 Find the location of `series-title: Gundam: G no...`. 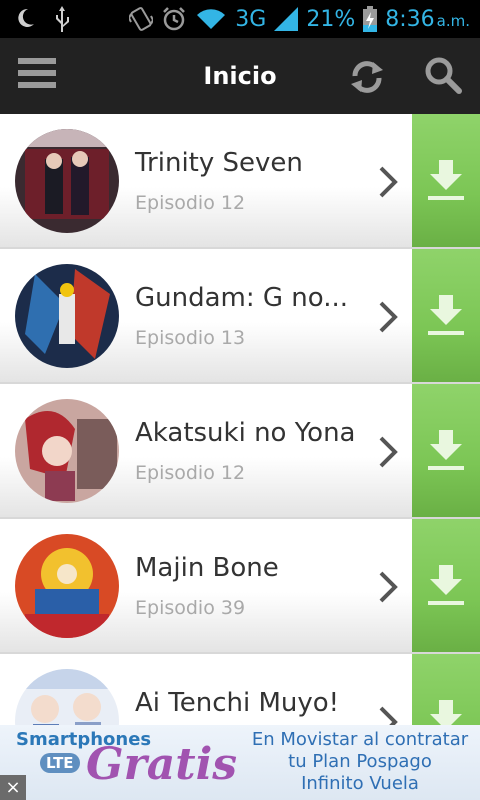

series-title: Gundam: G no... is located at coordinates (242, 298).